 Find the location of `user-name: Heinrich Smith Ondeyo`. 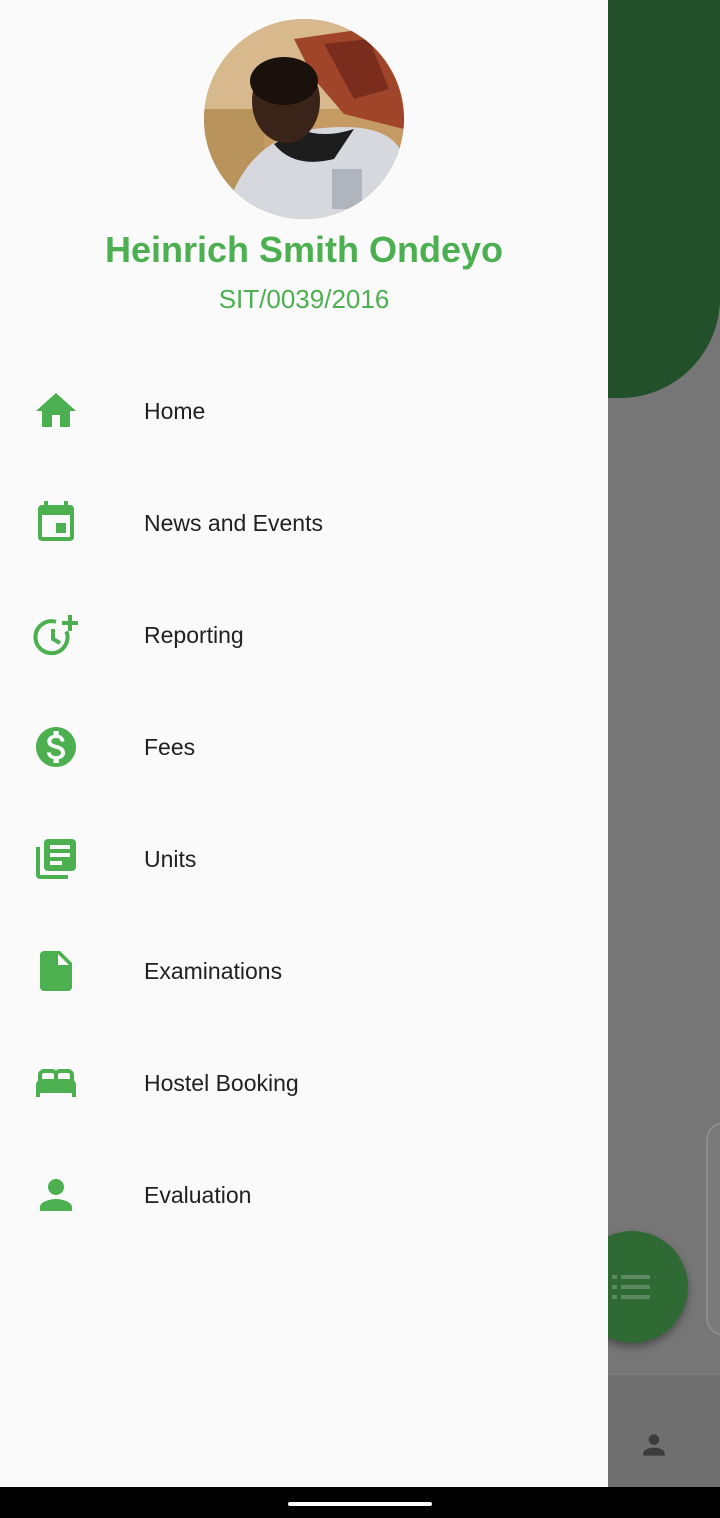

user-name: Heinrich Smith Ondeyo is located at coordinates (304, 249).